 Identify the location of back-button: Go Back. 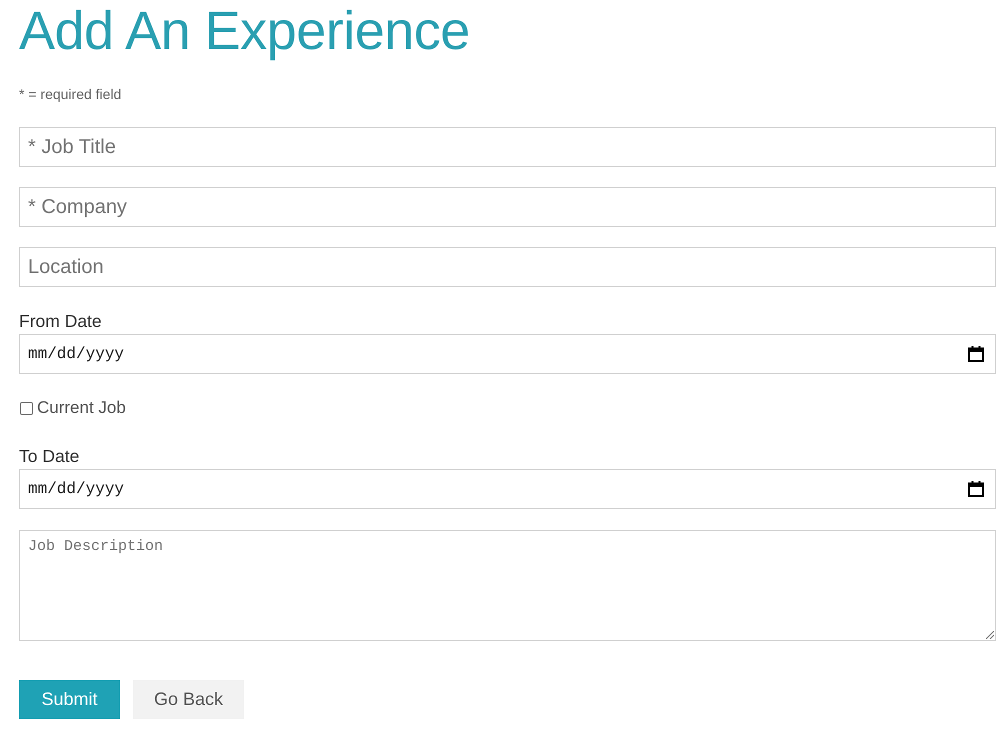
(188, 699).